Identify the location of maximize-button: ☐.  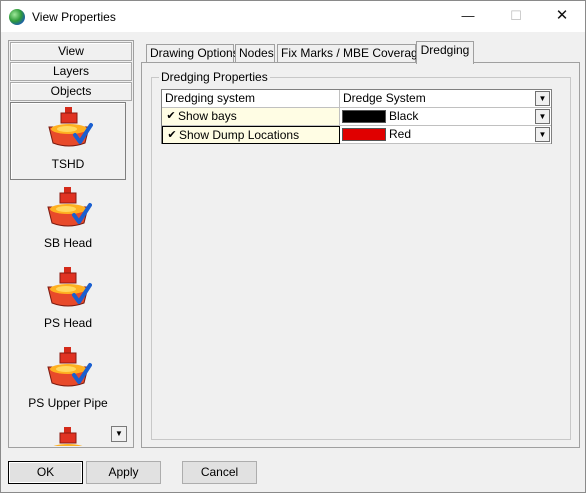
(516, 16).